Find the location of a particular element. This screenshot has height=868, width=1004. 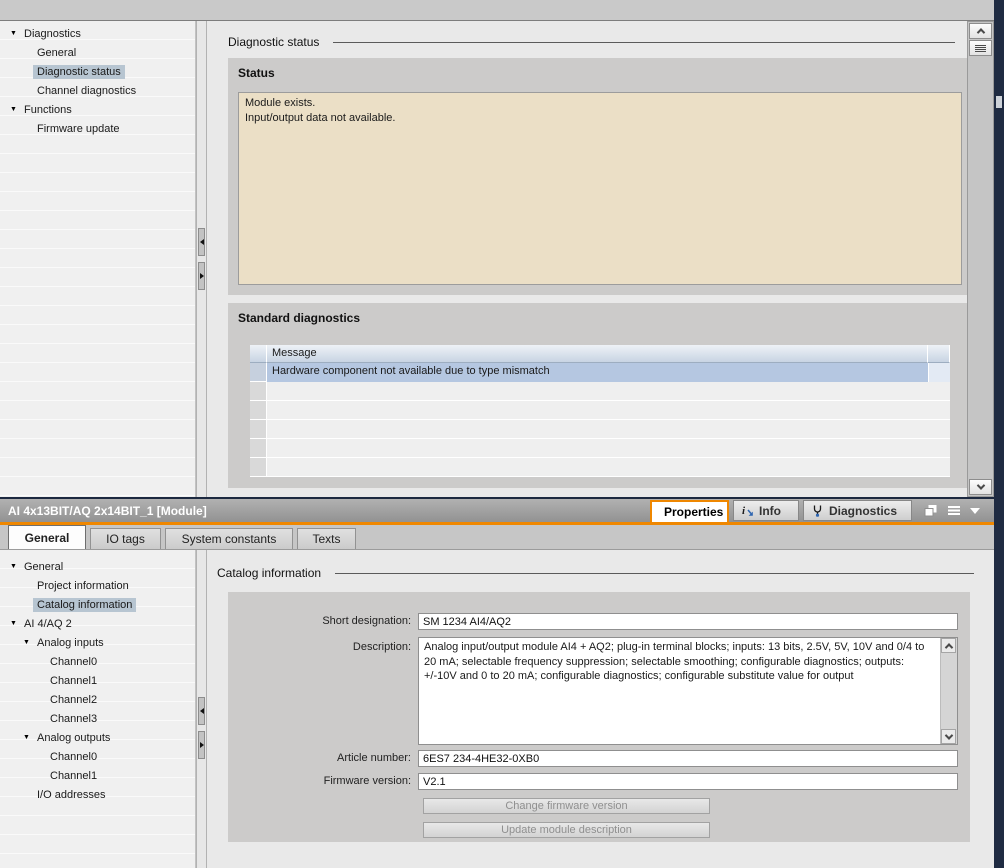

tree-item-channel-diagnostics: Channel diagnostics is located at coordinates (97, 90).